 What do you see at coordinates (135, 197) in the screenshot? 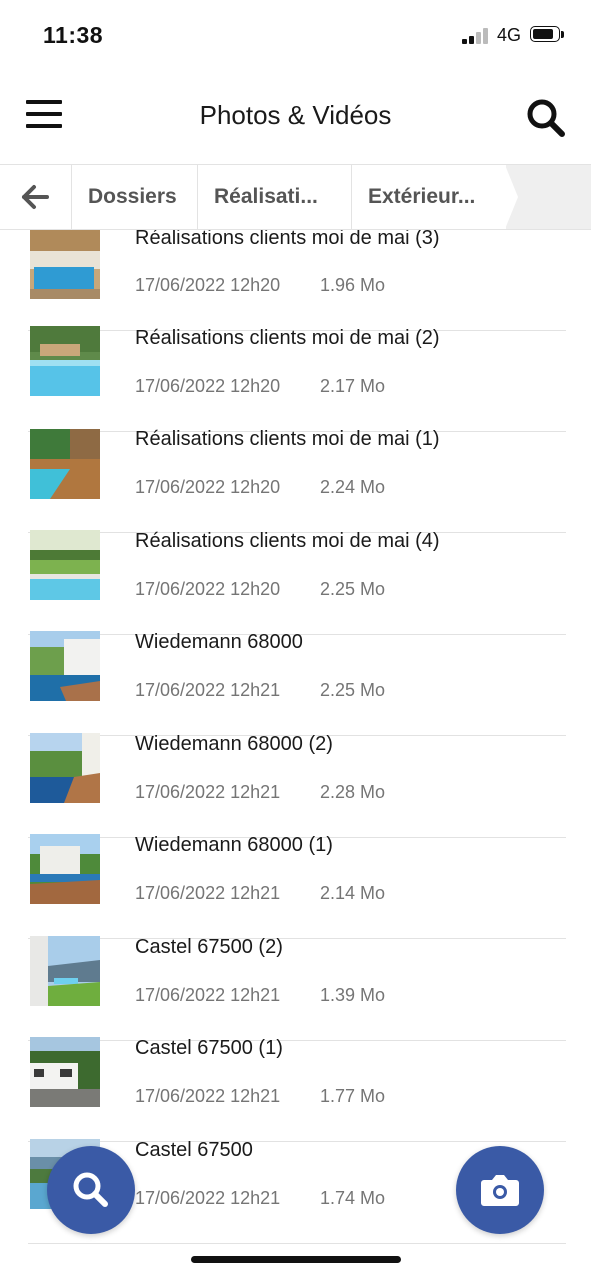
I see `breadcrumb-item-dossiers: Dossiers` at bounding box center [135, 197].